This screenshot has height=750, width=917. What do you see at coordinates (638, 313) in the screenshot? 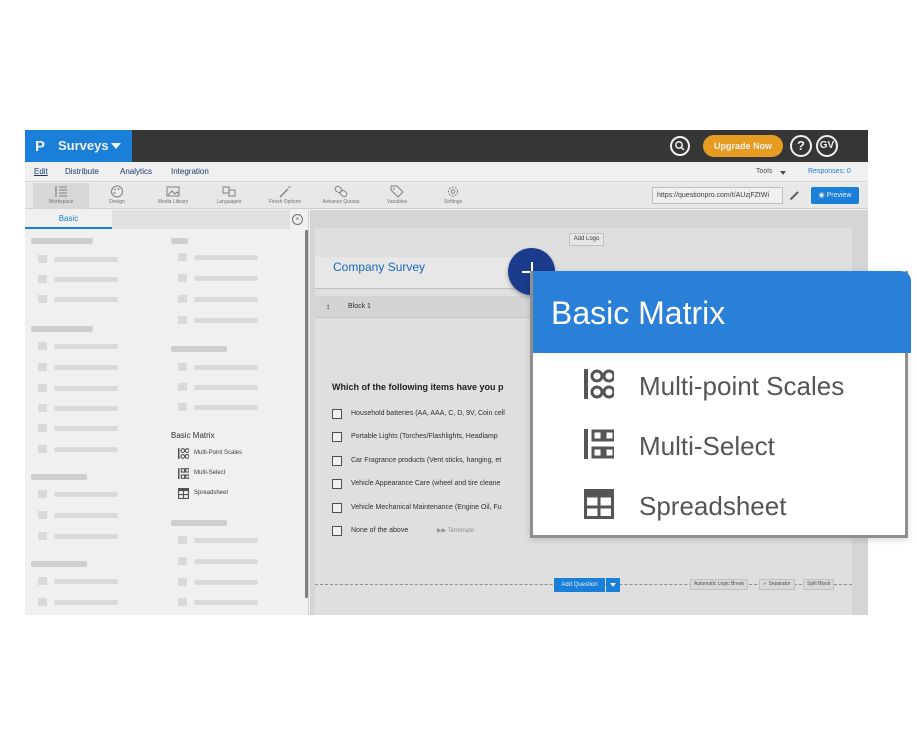
I see `popup-title: Basic Matrix` at bounding box center [638, 313].